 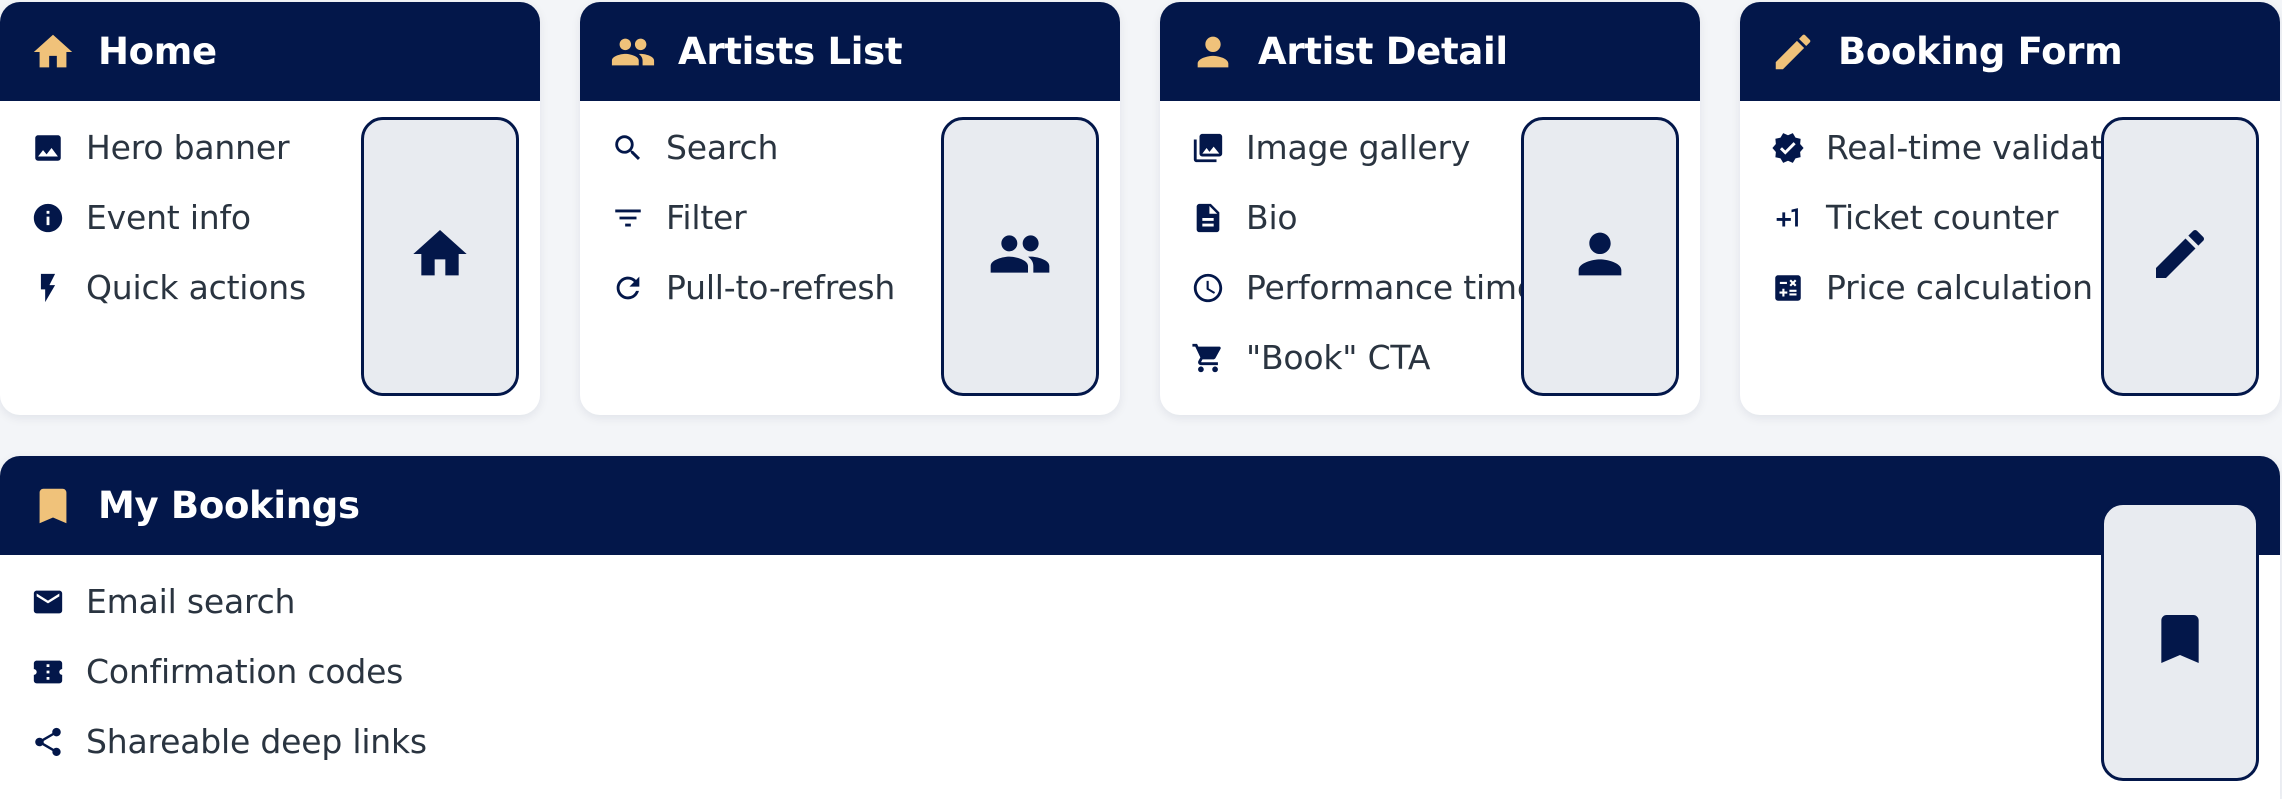 I want to click on feature-label: Pull-to-refresh, so click(x=781, y=287).